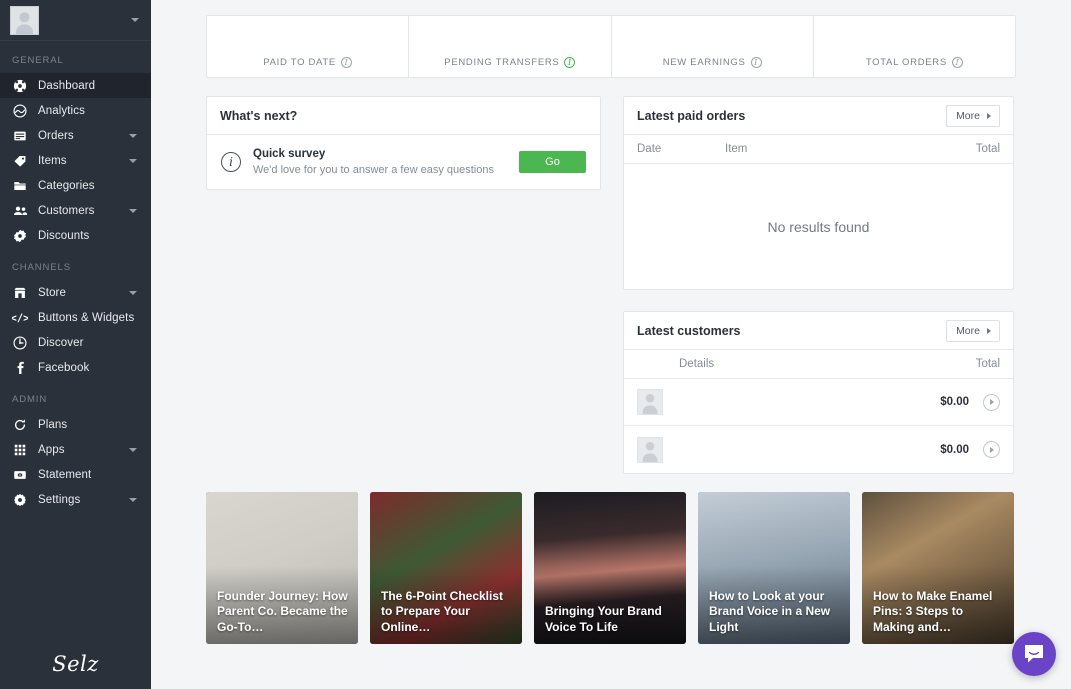  I want to click on latest-customers-title: Latest customers, so click(689, 330).